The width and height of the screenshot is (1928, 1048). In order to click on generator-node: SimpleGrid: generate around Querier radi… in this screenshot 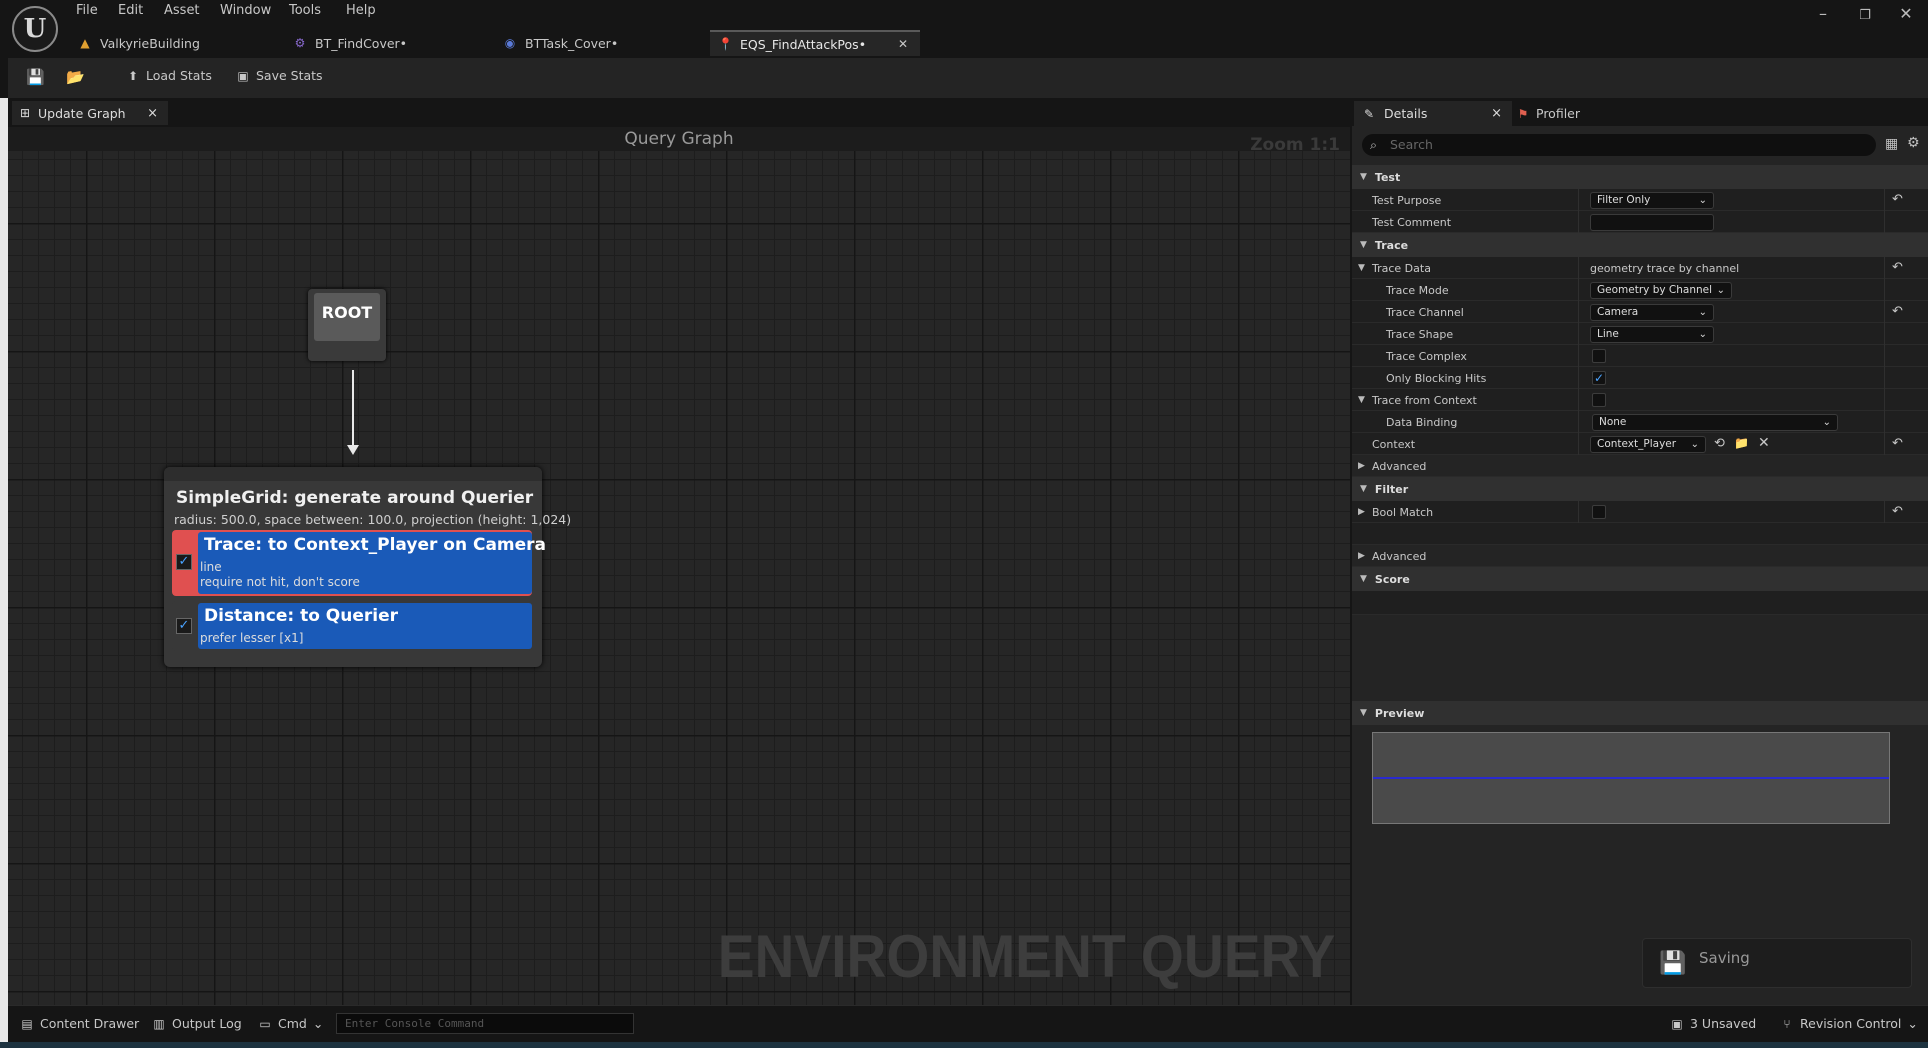, I will do `click(367, 567)`.